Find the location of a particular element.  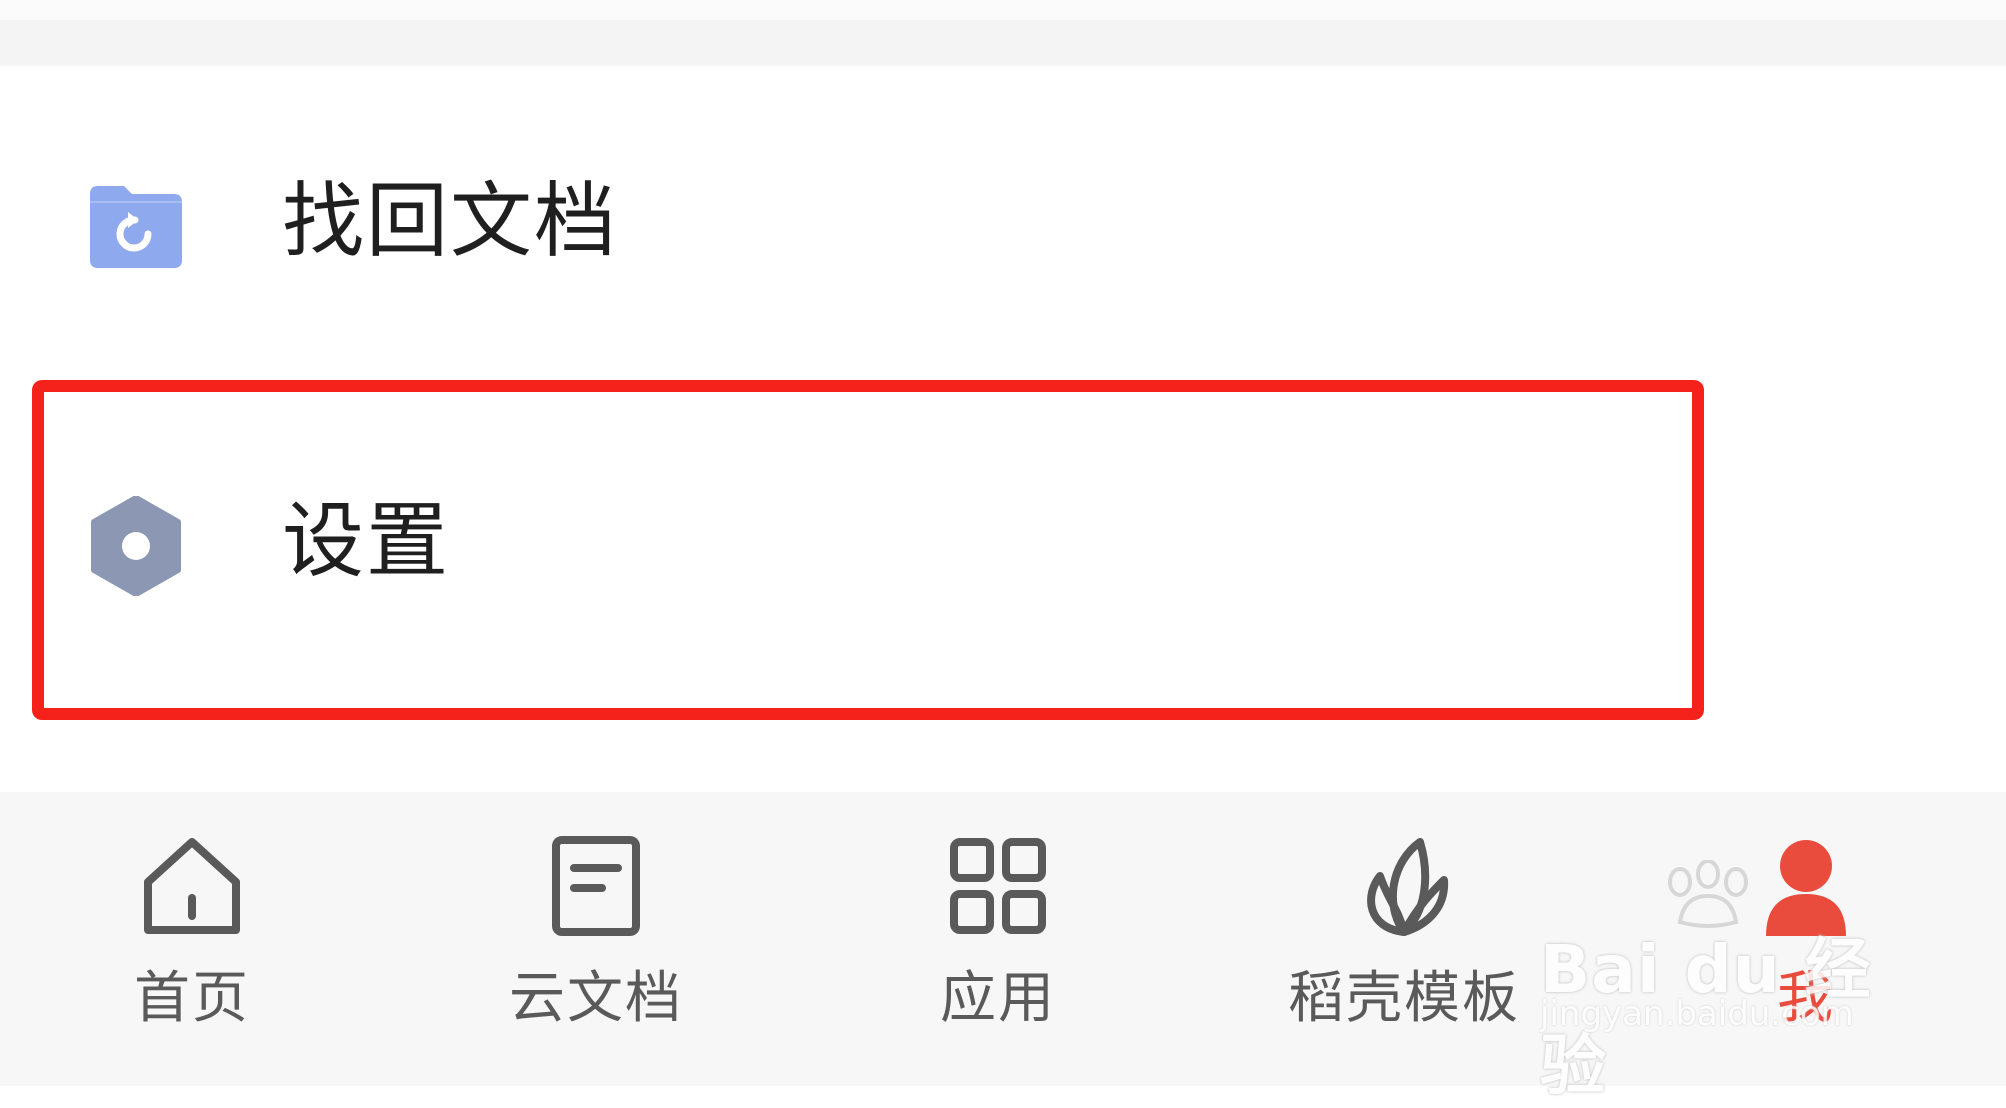

nav-tab-label: 云文档 is located at coordinates (596, 998).